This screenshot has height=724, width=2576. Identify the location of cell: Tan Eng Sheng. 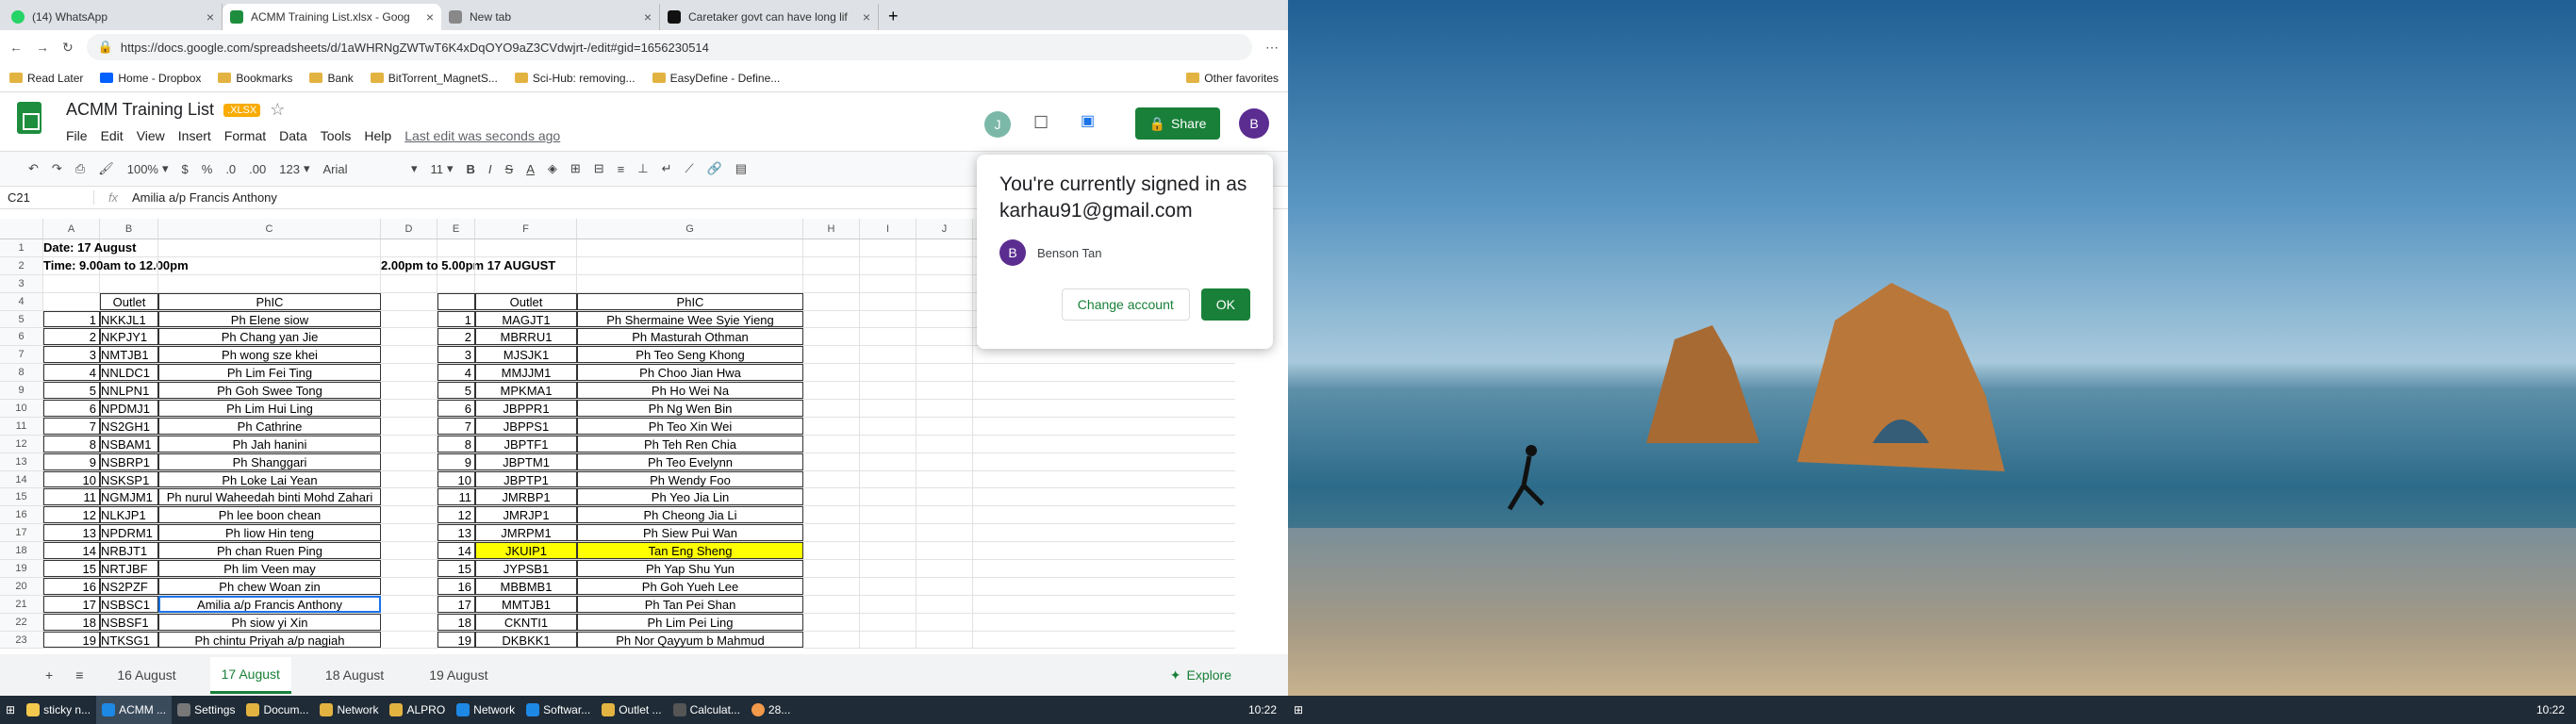
(690, 551).